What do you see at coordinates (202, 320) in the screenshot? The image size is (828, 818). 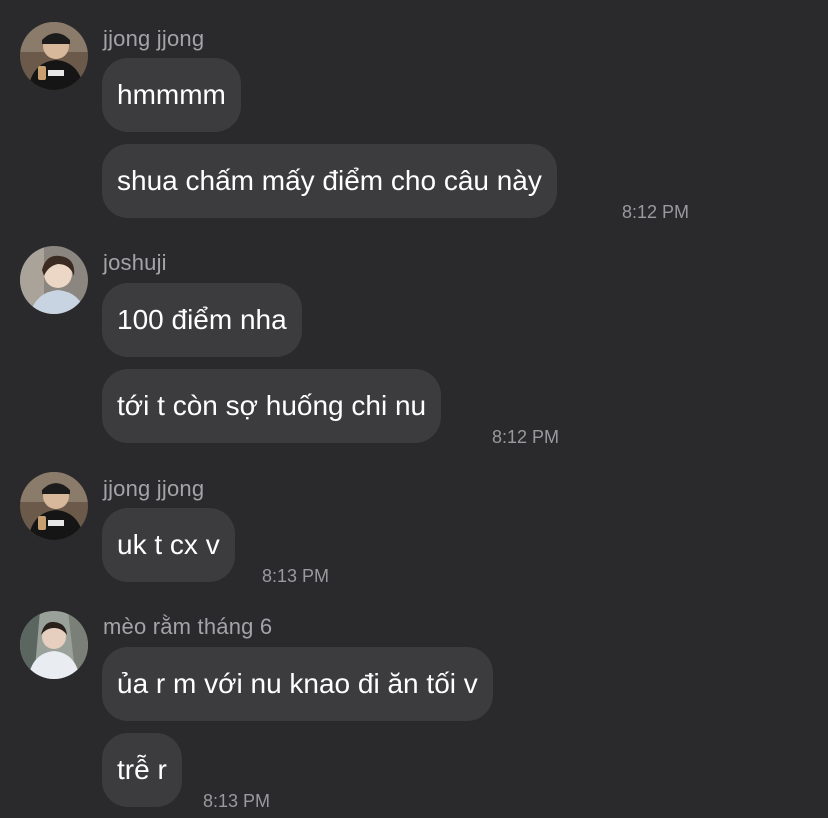 I see `message-bubble: 100 điểm nha` at bounding box center [202, 320].